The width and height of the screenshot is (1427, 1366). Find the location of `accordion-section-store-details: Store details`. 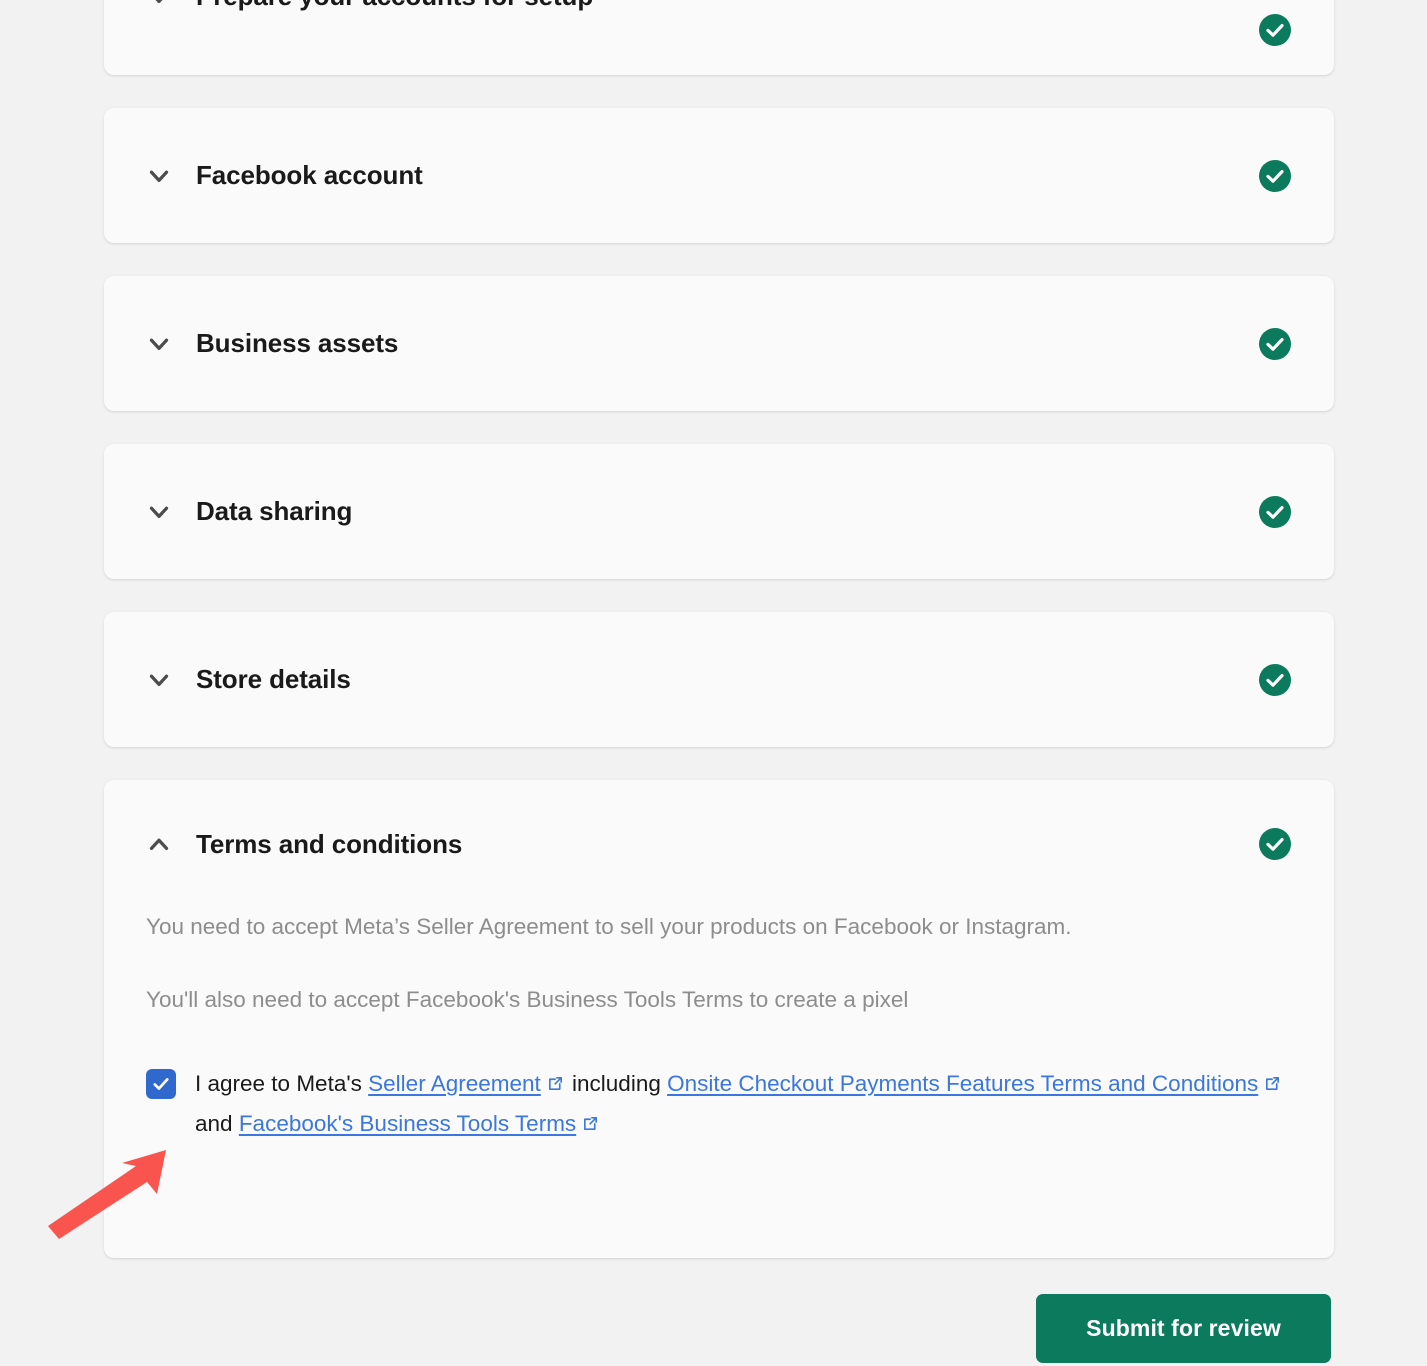

accordion-section-store-details: Store details is located at coordinates (719, 679).